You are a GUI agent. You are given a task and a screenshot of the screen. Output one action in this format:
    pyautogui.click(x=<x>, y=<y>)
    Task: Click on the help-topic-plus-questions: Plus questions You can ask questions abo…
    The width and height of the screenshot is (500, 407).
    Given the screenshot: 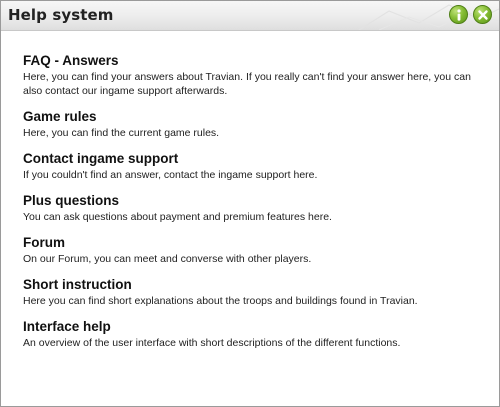 What is the action you would take?
    pyautogui.click(x=253, y=208)
    